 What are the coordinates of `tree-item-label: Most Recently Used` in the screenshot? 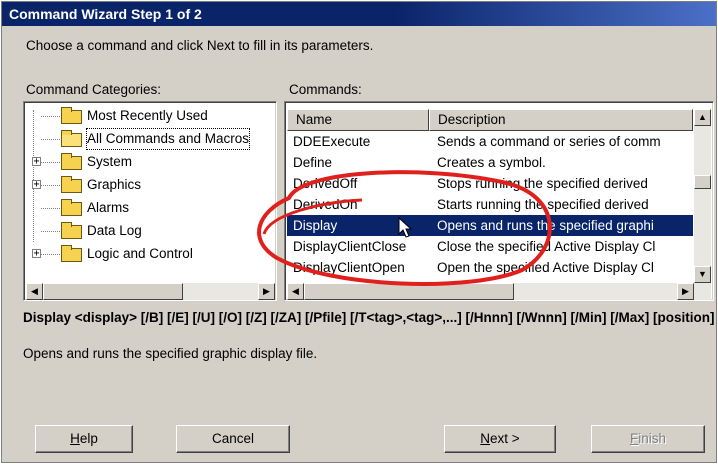 It's located at (147, 115).